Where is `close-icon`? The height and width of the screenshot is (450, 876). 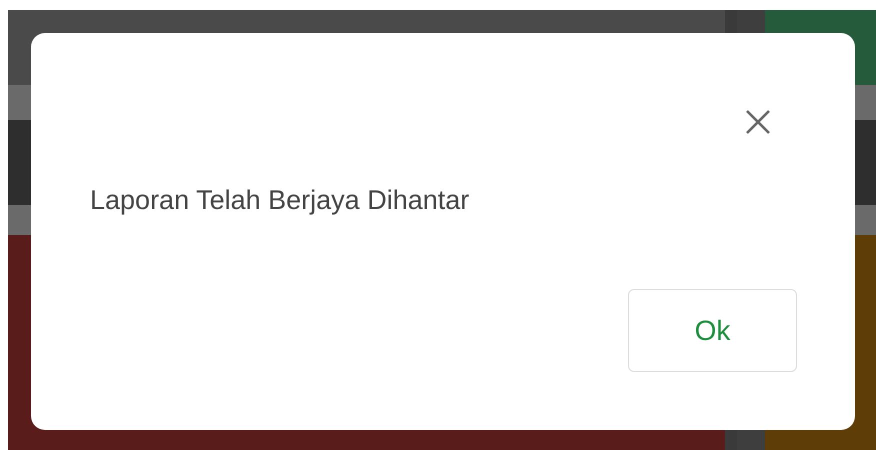
close-icon is located at coordinates (758, 122).